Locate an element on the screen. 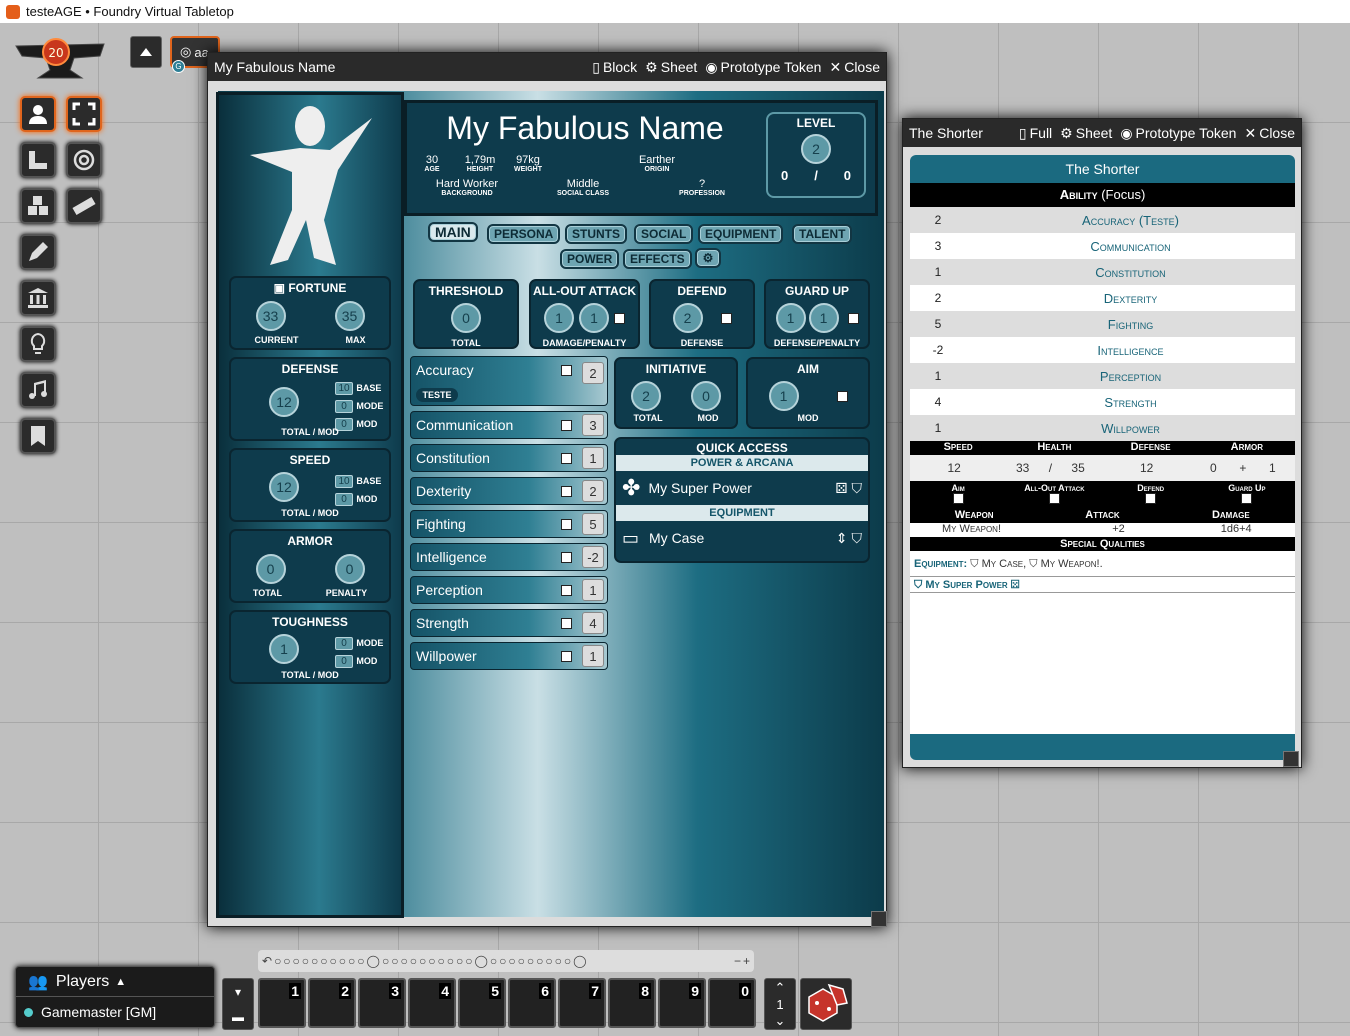  measure-button is located at coordinates (38, 160).